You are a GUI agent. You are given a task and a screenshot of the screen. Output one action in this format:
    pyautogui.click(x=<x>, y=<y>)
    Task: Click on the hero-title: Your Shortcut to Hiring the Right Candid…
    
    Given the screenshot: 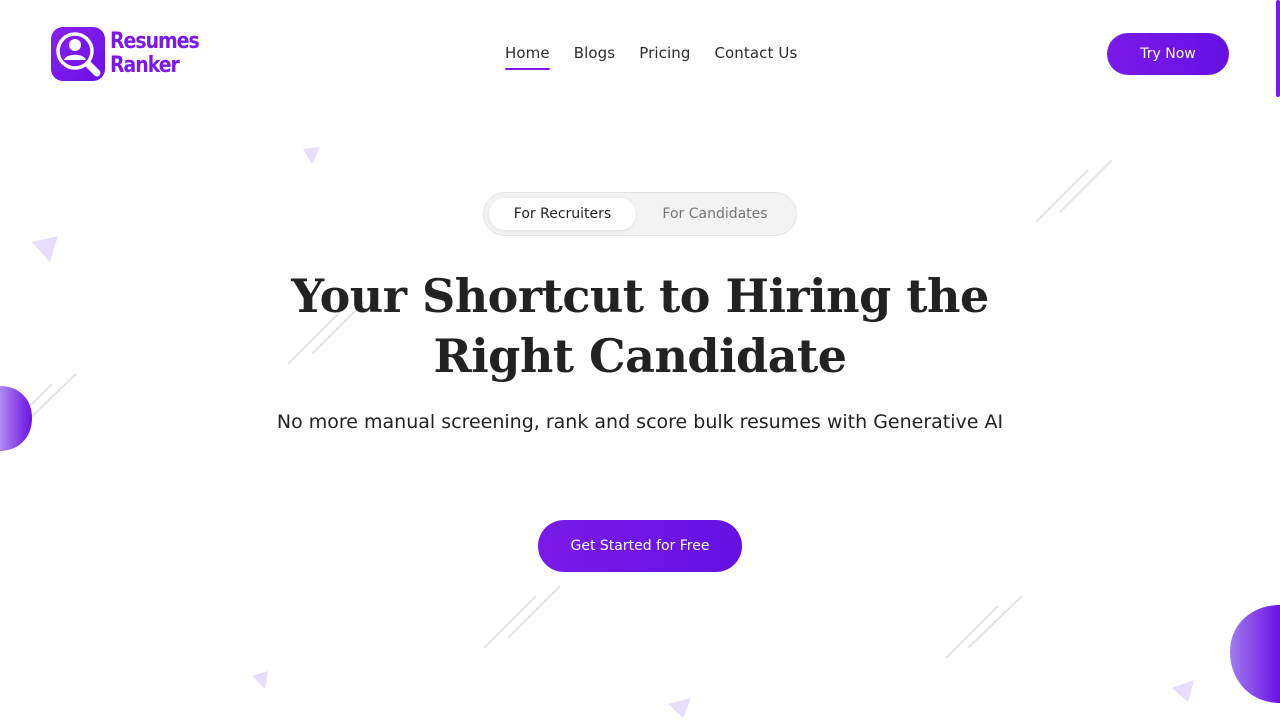 What is the action you would take?
    pyautogui.click(x=640, y=326)
    